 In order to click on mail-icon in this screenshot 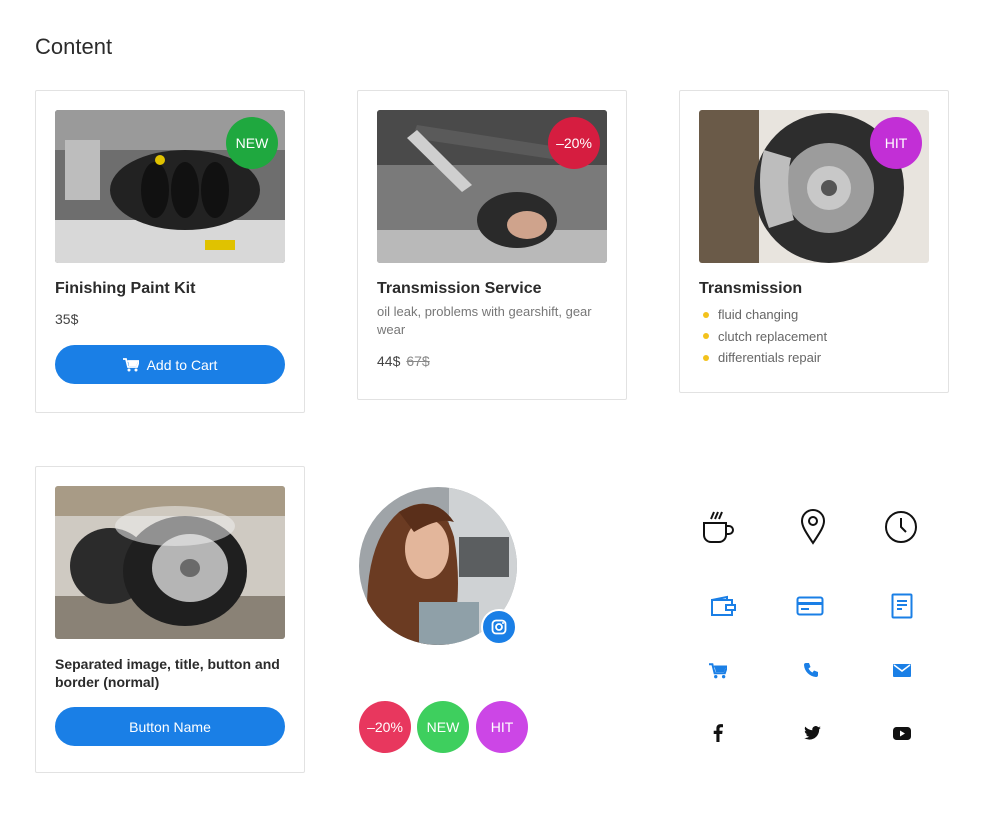, I will do `click(902, 670)`.